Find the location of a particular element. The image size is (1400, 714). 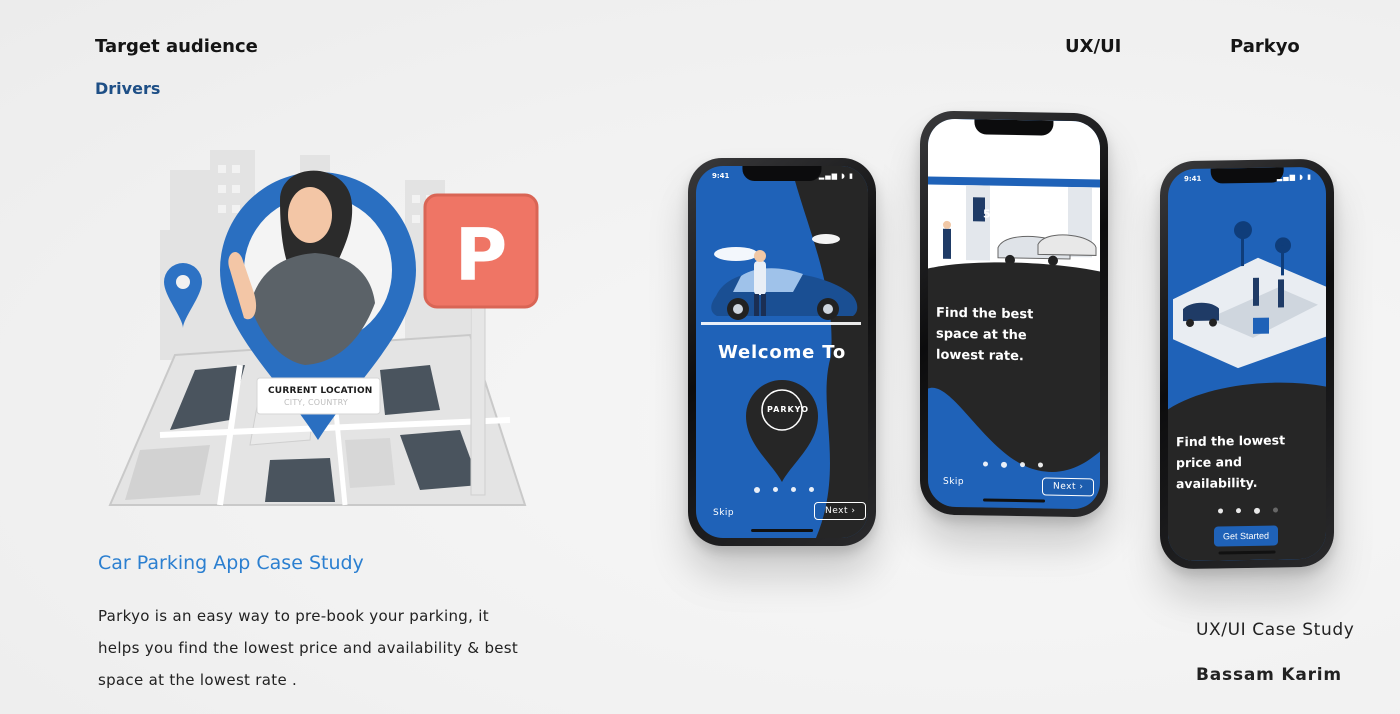

home-indicator is located at coordinates (782, 530).